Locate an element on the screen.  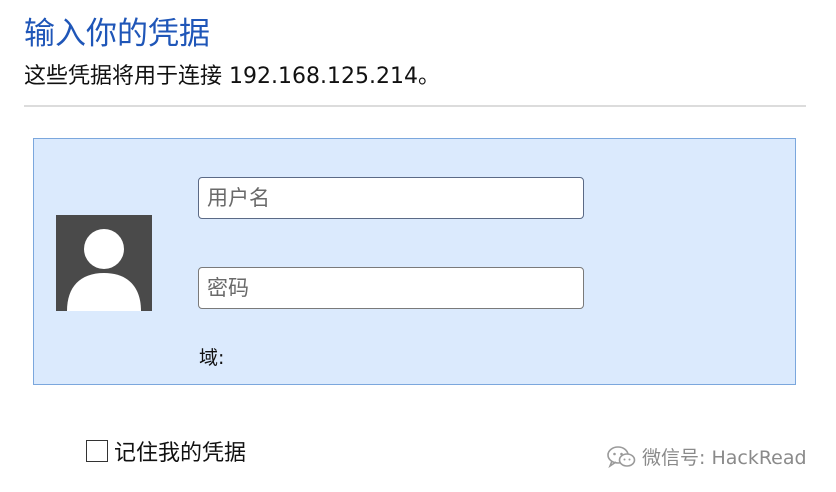
remember-credentials-label: 记住我的凭据 is located at coordinates (180, 453).